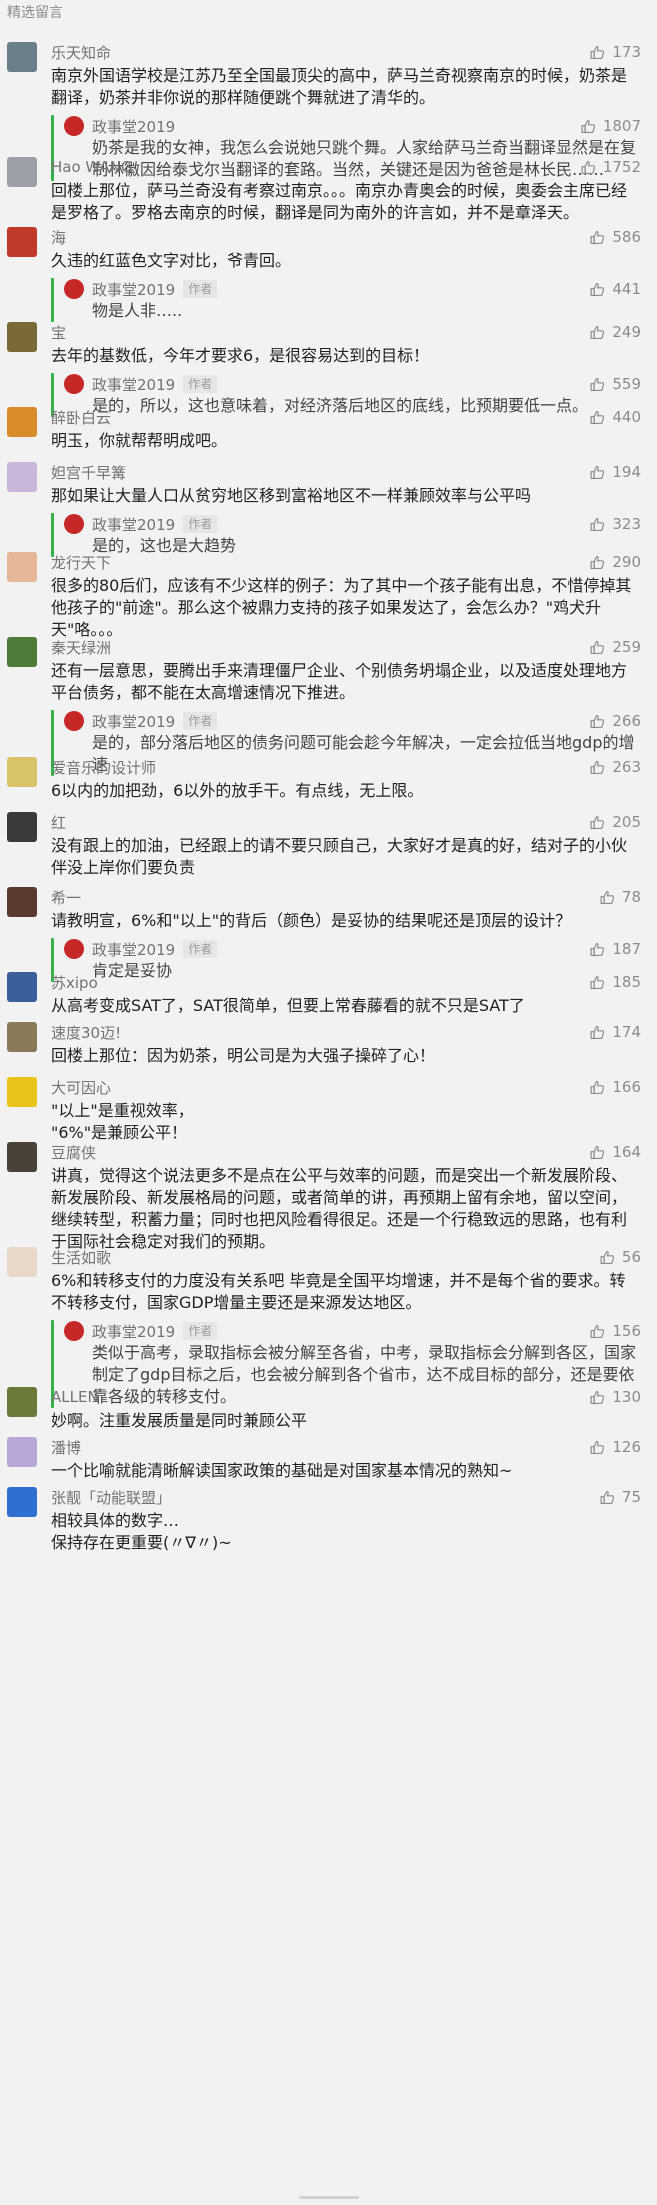 This screenshot has height=2205, width=657. What do you see at coordinates (615, 332) in the screenshot?
I see `like-button: 249` at bounding box center [615, 332].